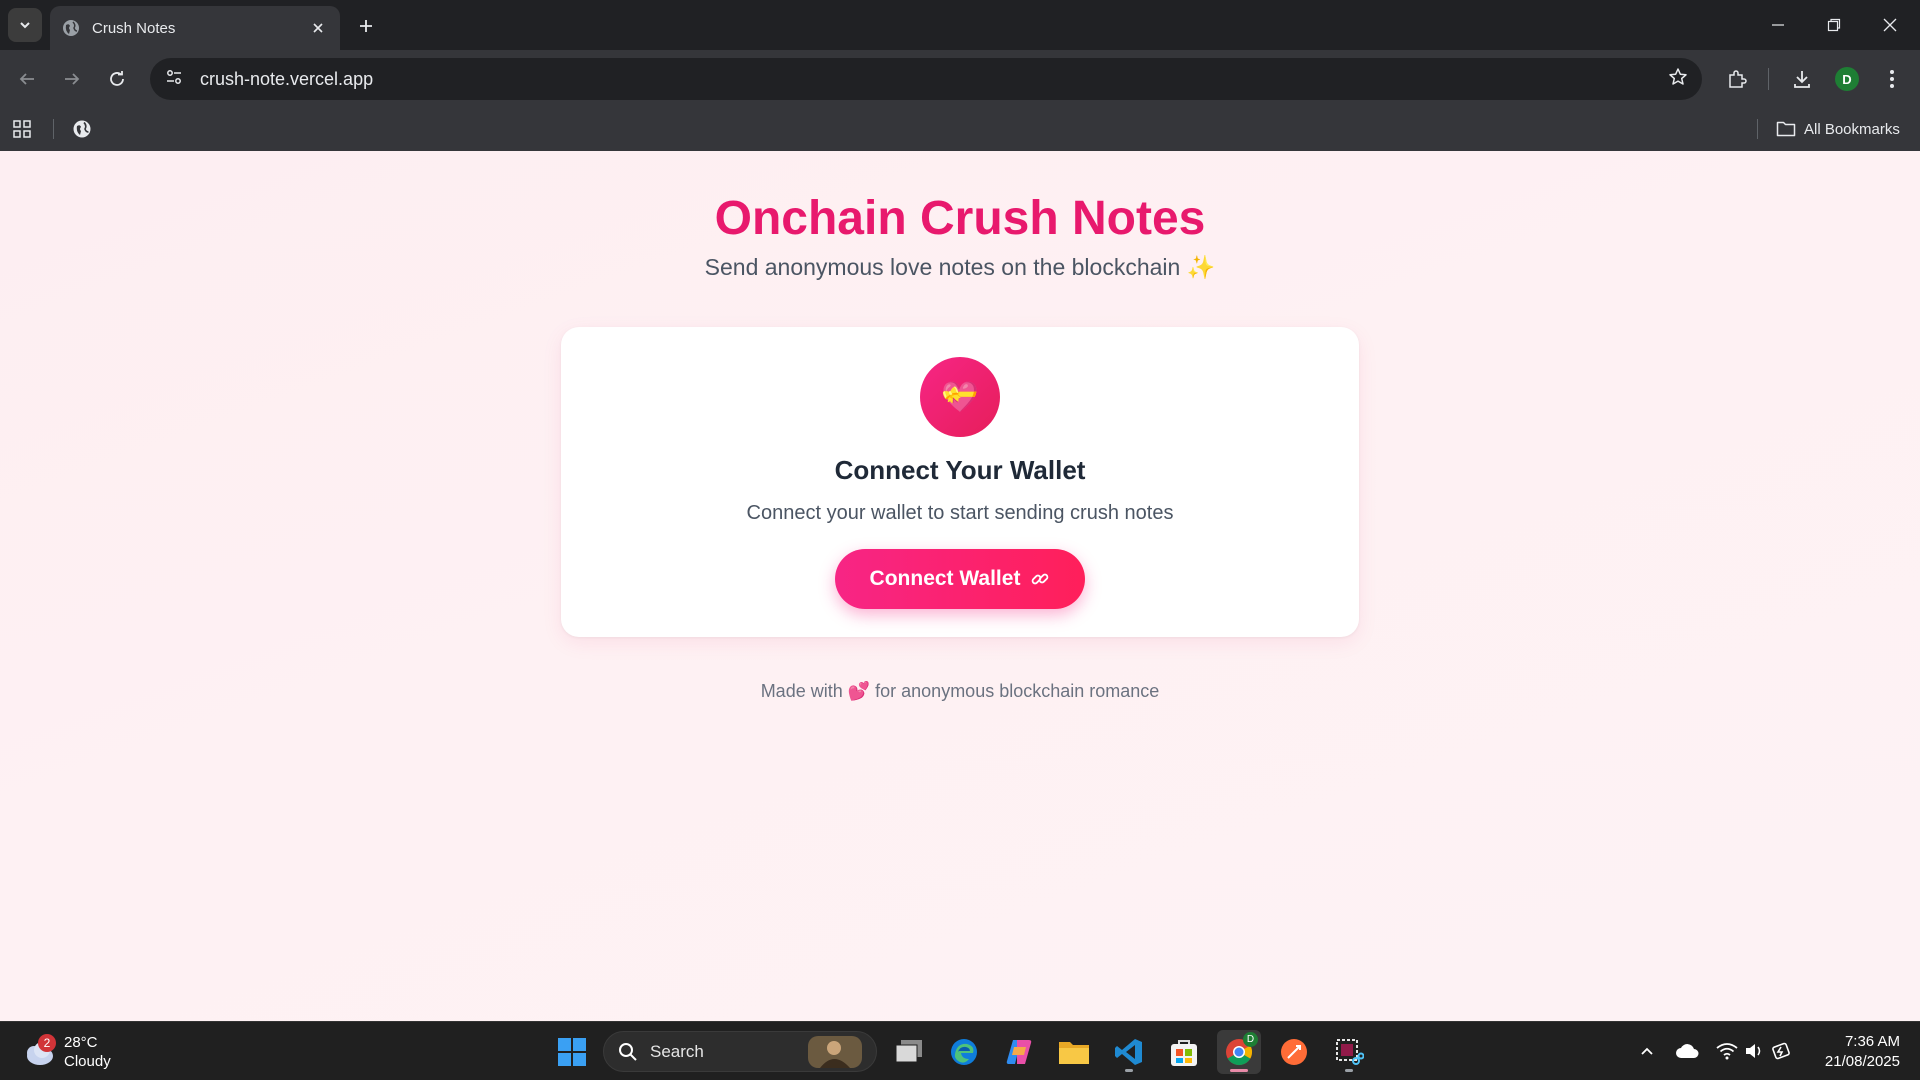  I want to click on snipping-tool-icon, so click(1350, 1052).